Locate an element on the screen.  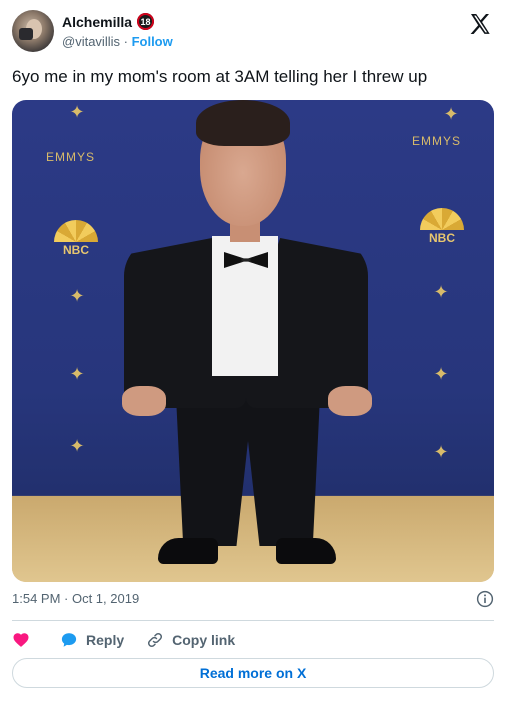
heart-icon is located at coordinates (21, 640).